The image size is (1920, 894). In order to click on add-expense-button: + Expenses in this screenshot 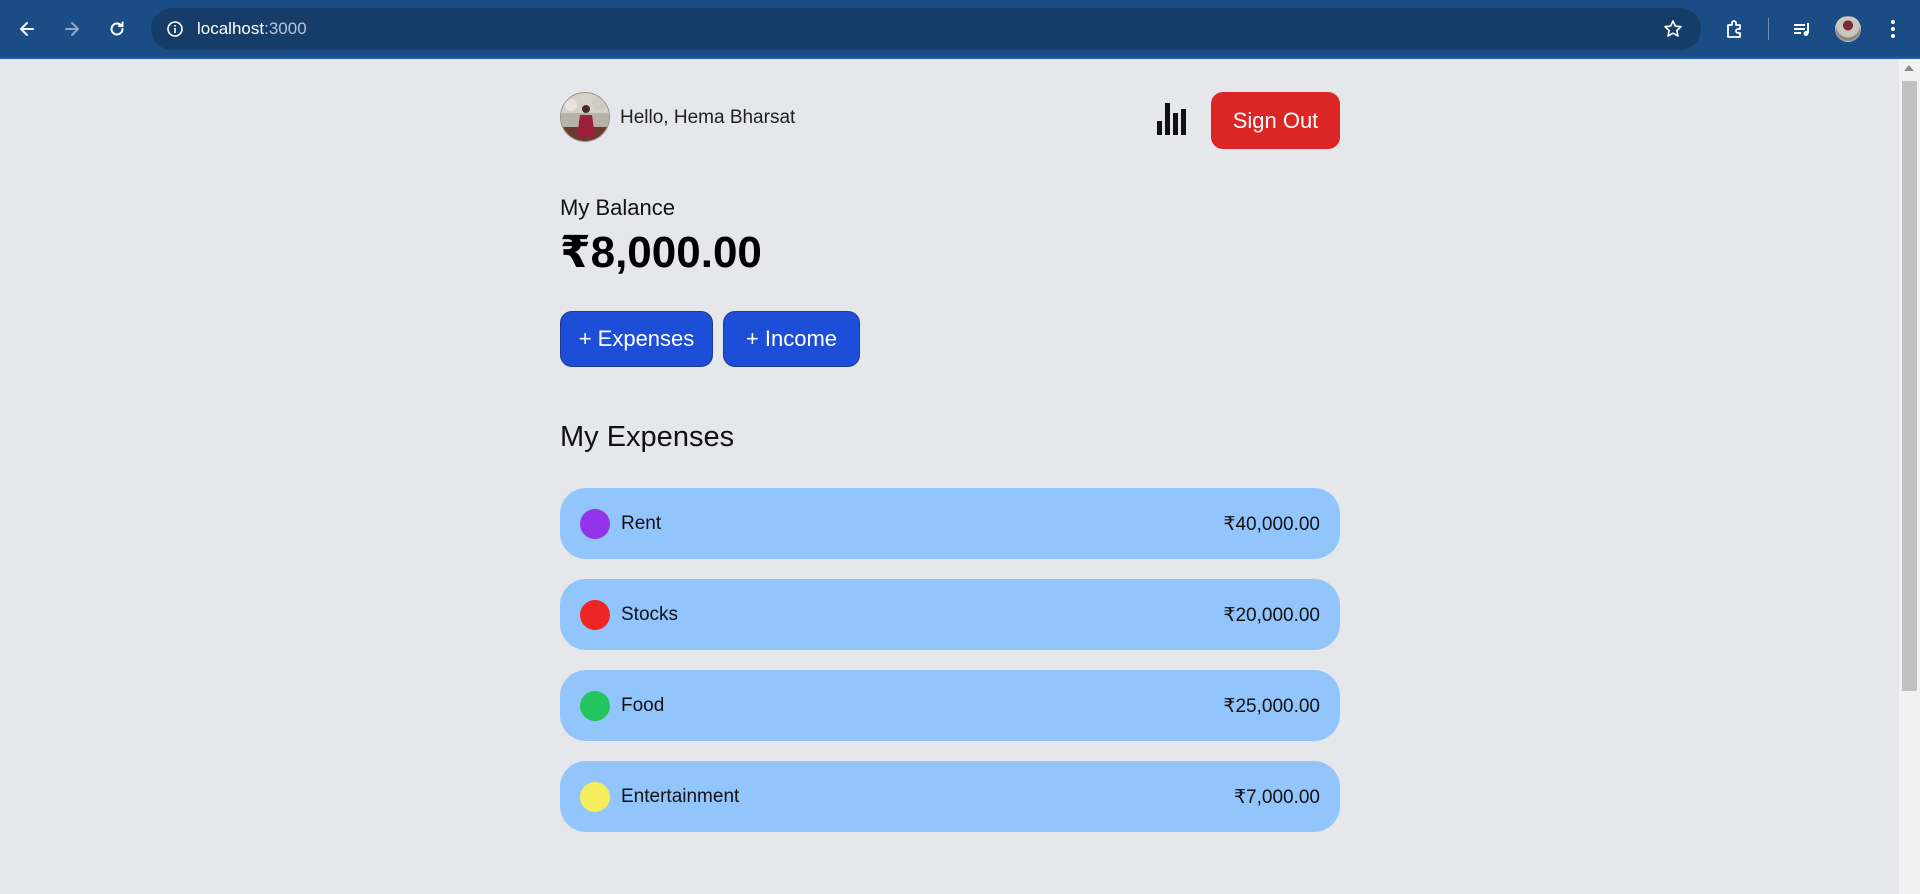, I will do `click(636, 339)`.